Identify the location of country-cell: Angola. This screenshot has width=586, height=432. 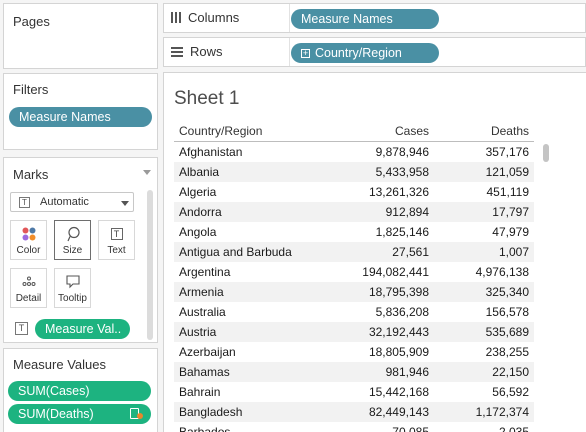
(198, 232).